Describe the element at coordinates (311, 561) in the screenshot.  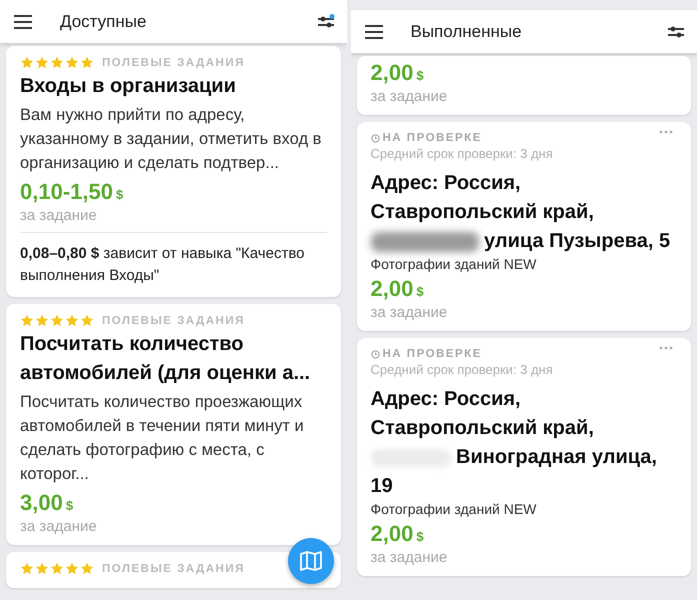
I see `map-icon` at that location.